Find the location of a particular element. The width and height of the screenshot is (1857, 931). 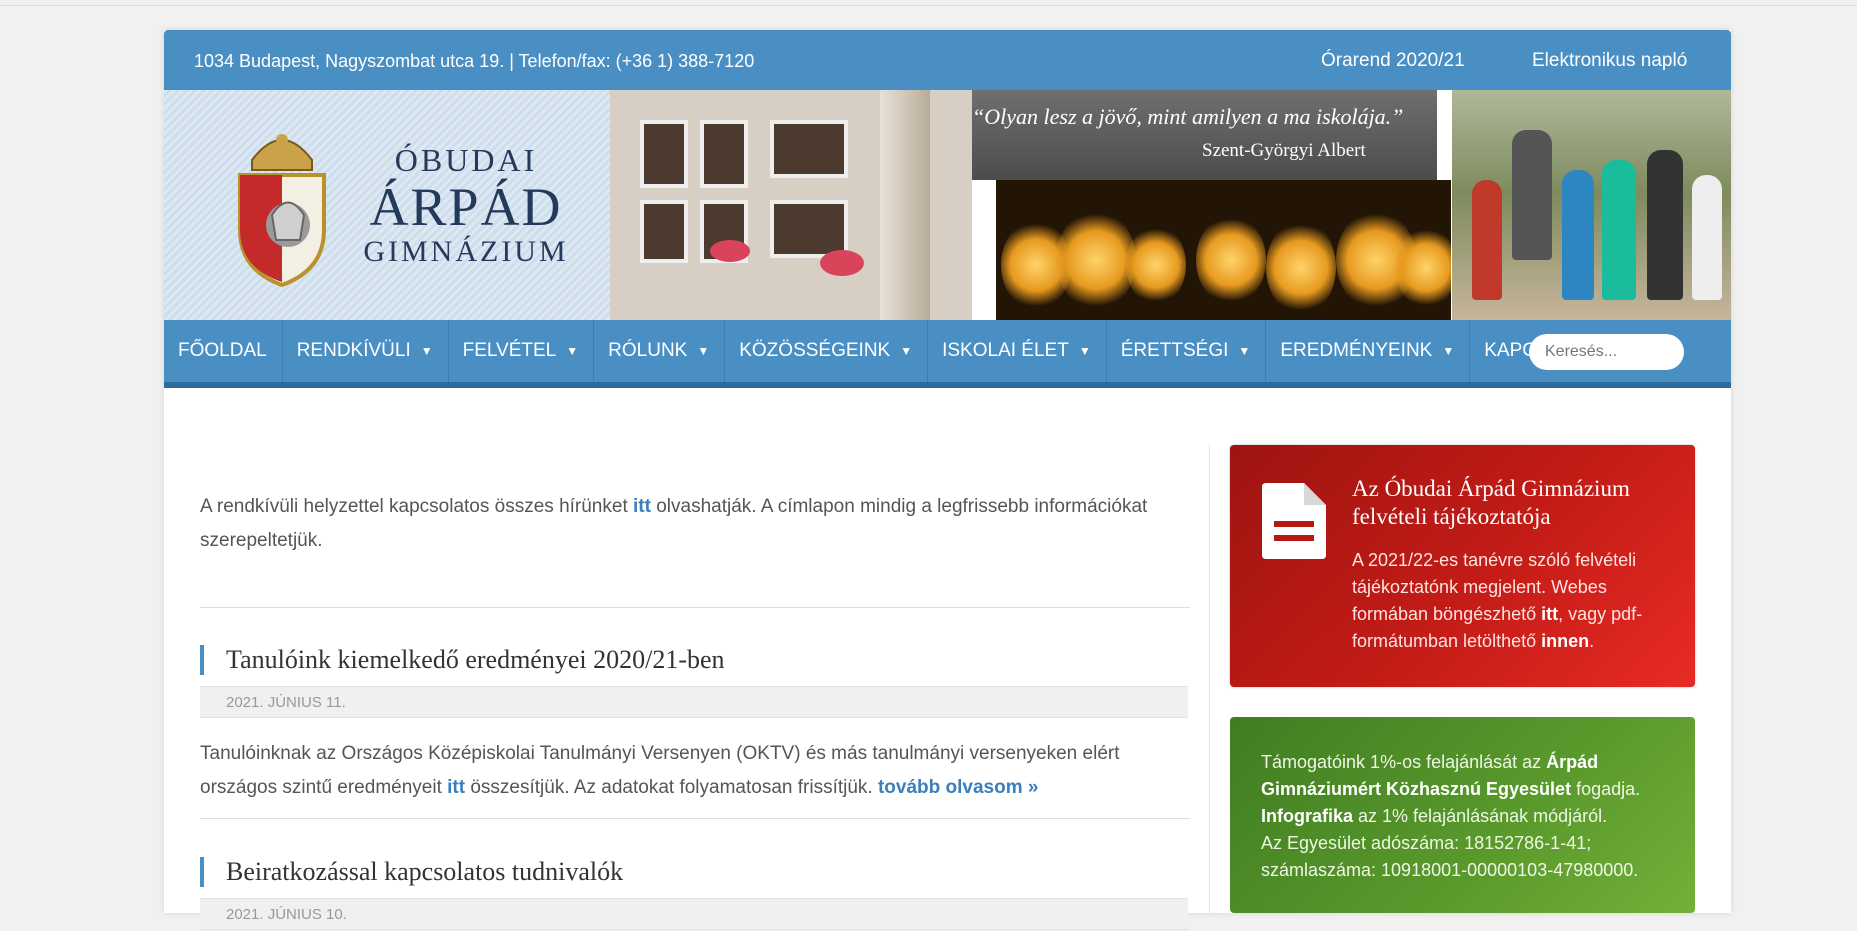

night-event-photo is located at coordinates (1223, 250).